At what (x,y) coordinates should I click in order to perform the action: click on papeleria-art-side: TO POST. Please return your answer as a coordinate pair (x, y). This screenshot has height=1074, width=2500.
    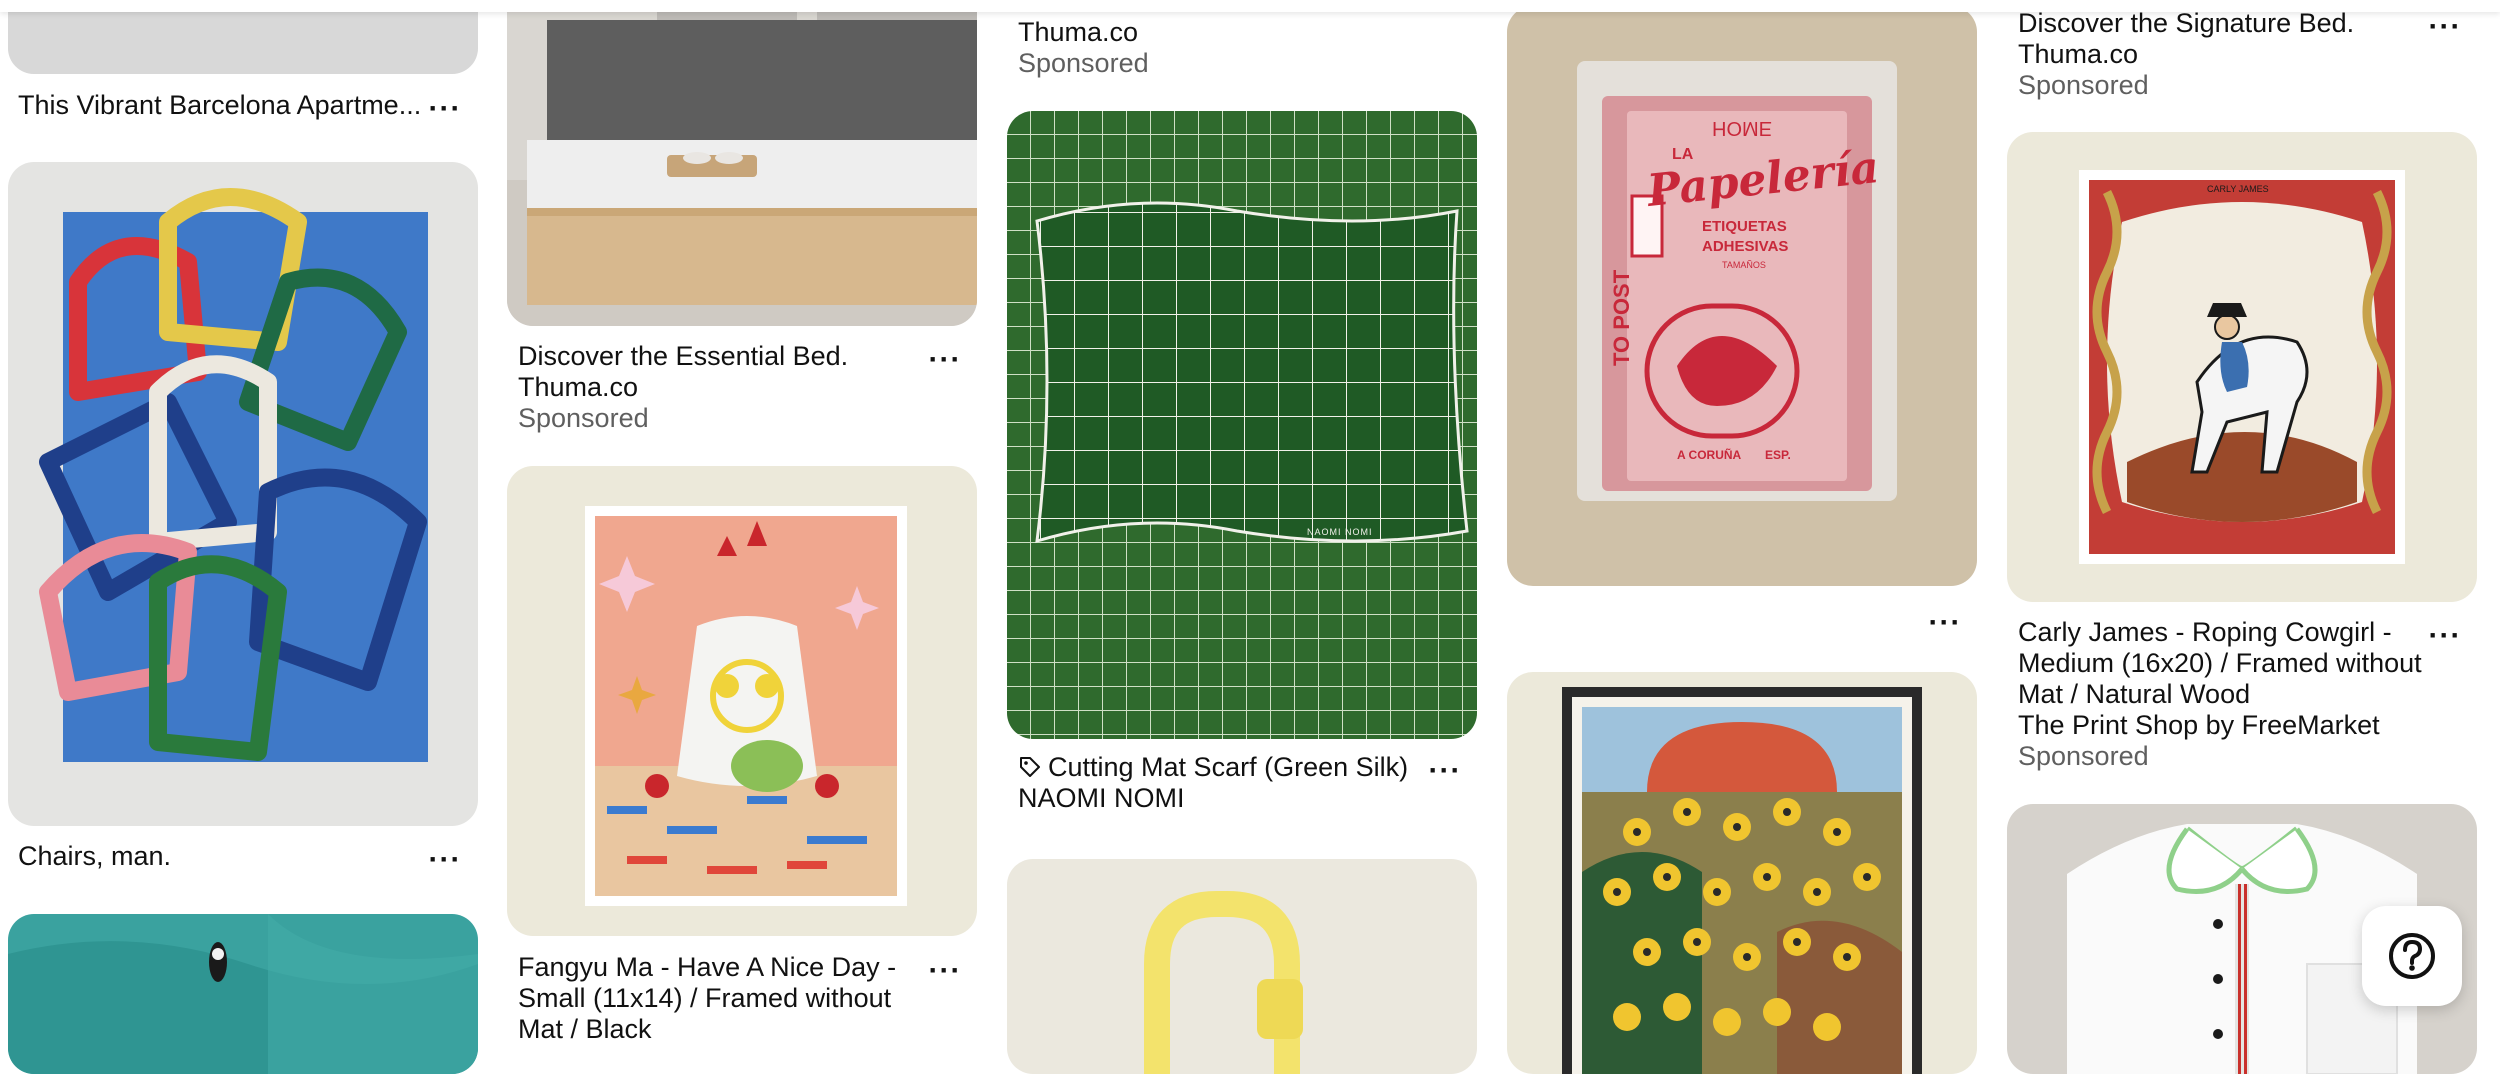
    Looking at the image, I should click on (1621, 317).